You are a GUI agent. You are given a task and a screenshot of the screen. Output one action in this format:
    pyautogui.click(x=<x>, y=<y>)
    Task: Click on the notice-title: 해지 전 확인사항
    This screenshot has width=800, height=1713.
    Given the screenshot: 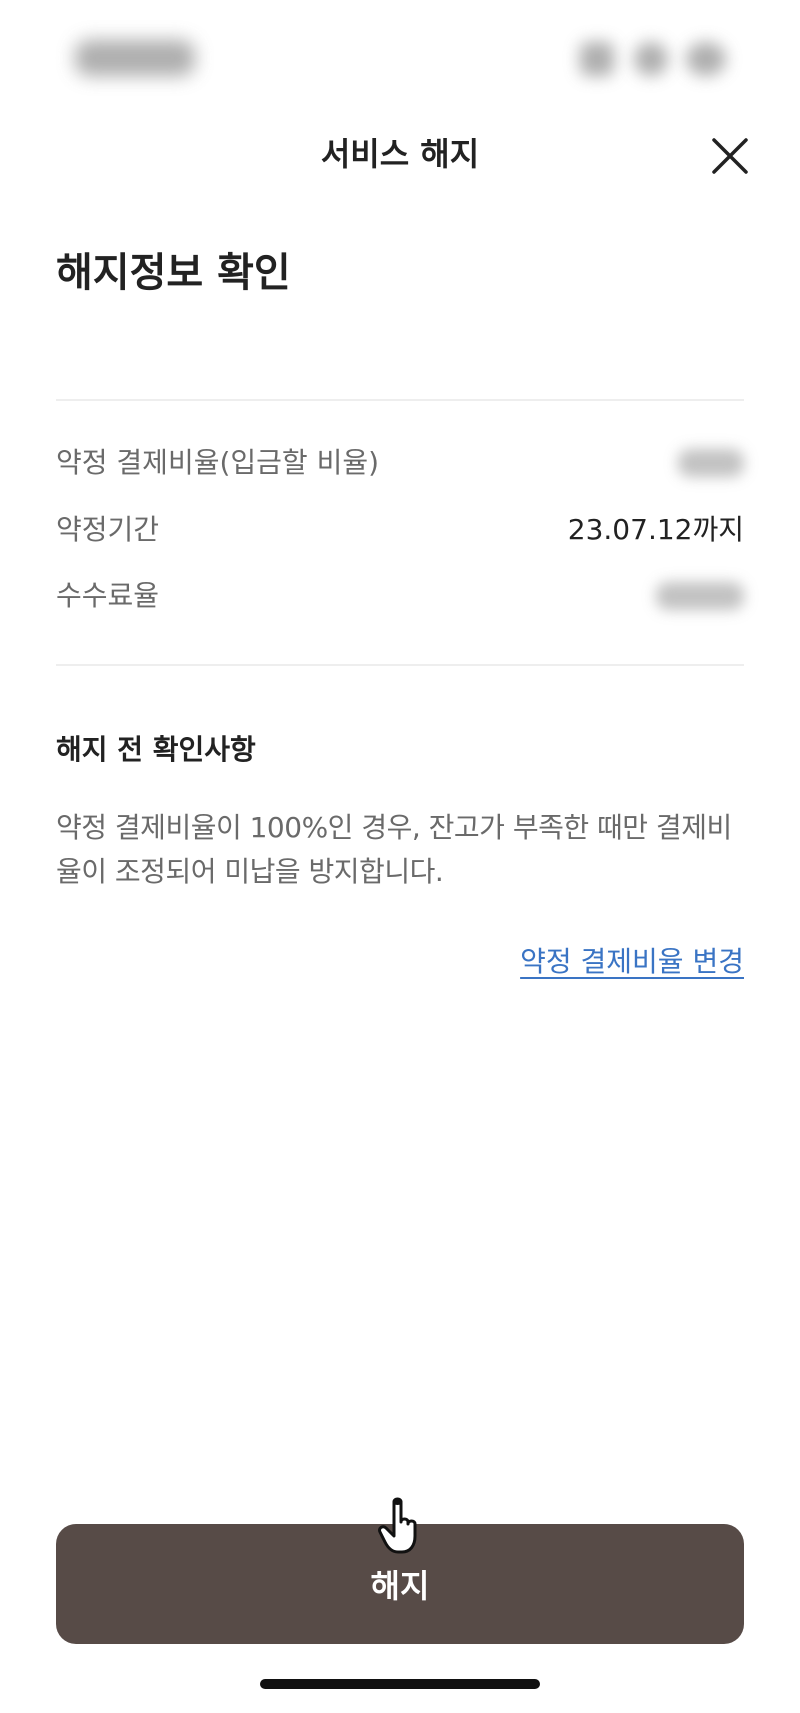 What is the action you would take?
    pyautogui.click(x=156, y=749)
    